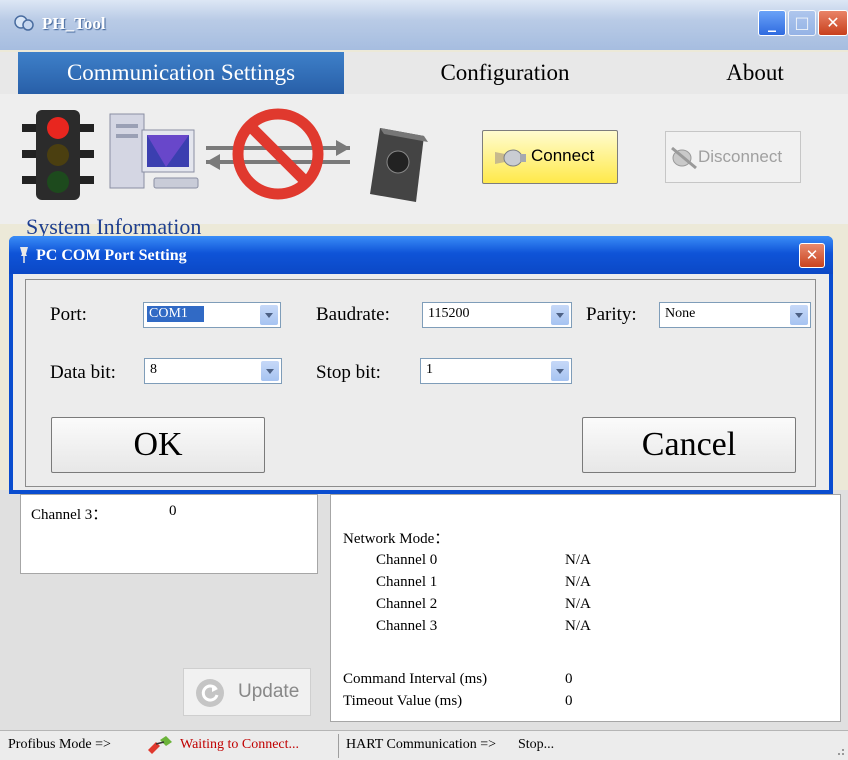  Describe the element at coordinates (212, 315) in the screenshot. I see `port-select: COM1` at that location.